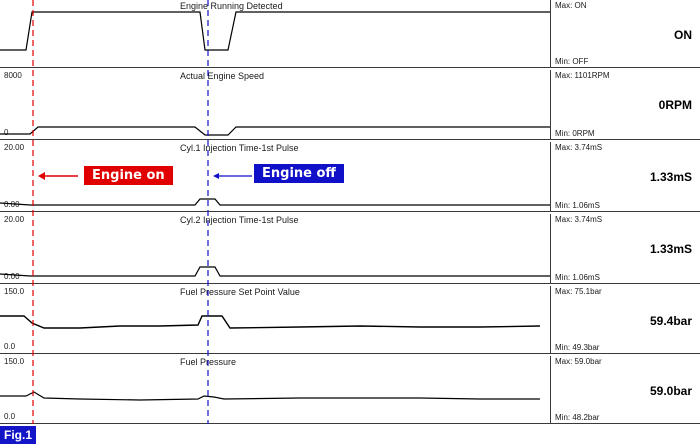  I want to click on engine-on-label: Engine on, so click(128, 175).